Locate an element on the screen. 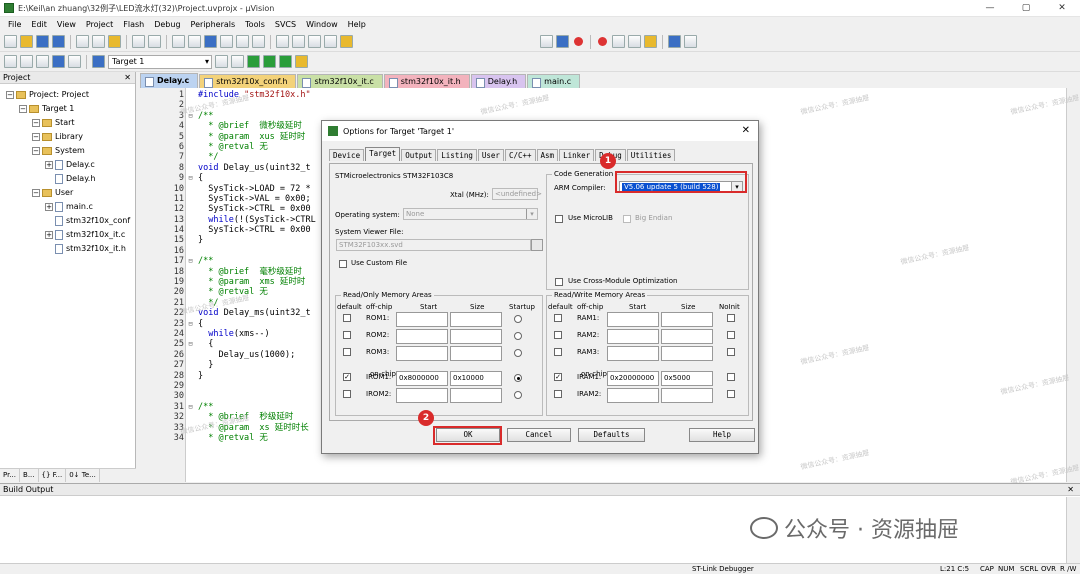 This screenshot has width=1080, height=574. file-extensions-icon is located at coordinates (237, 61).